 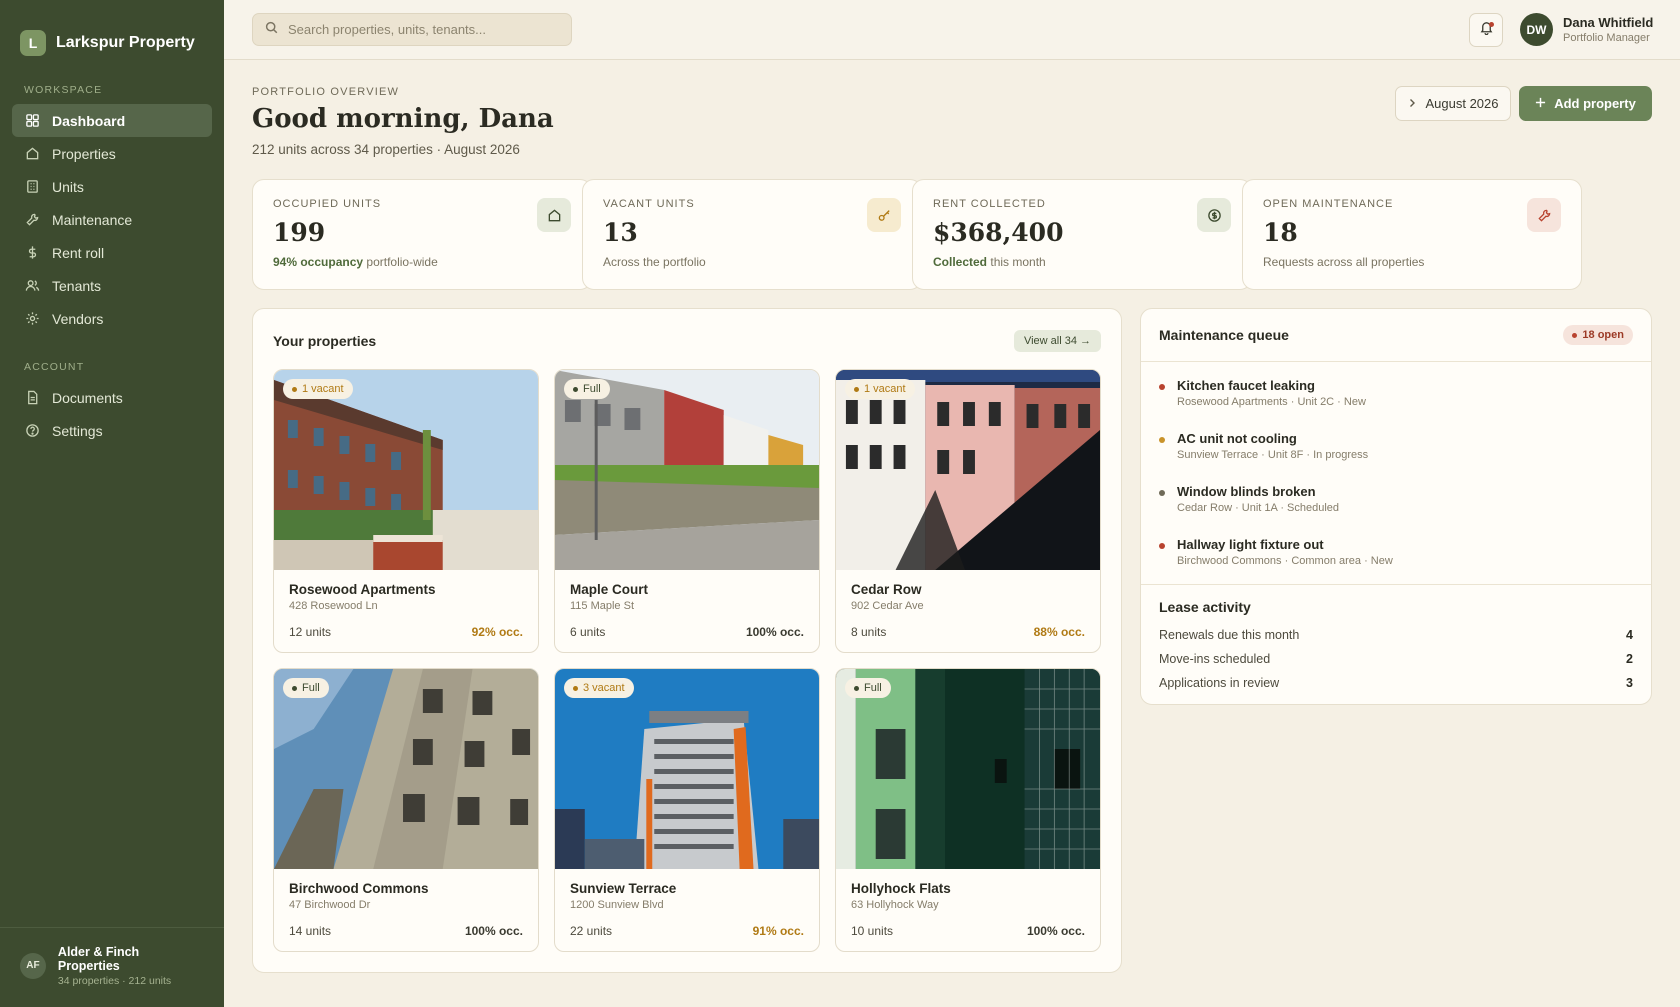 I want to click on stat-card-vacant-units: VACANT UNITS 13 Across the portfolio, so click(x=752, y=234).